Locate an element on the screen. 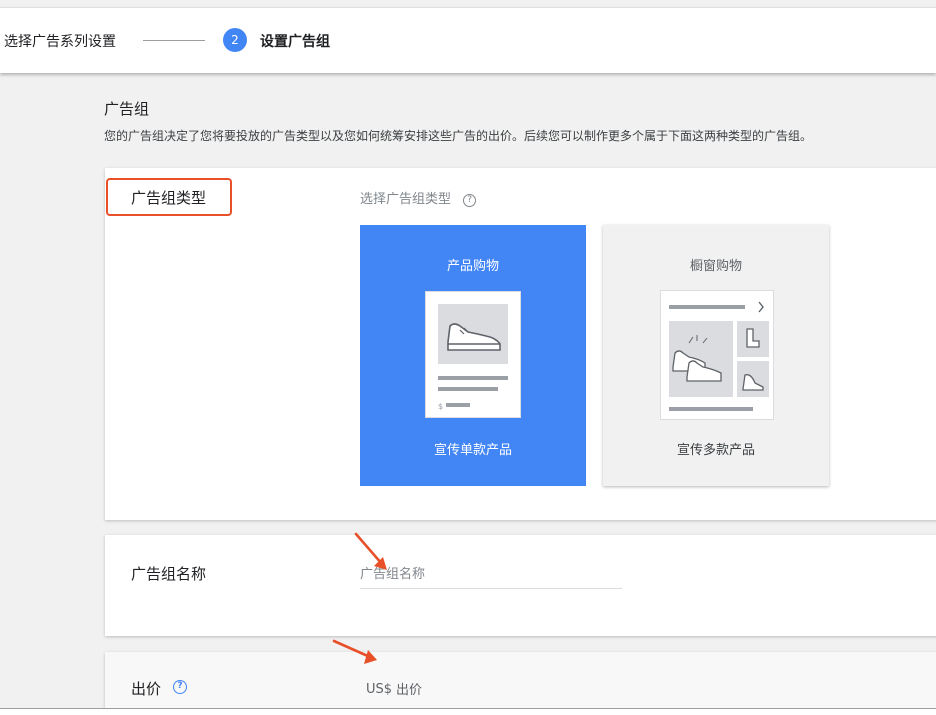 Image resolution: width=936 pixels, height=715 pixels. showcase-illustration-icon is located at coordinates (717, 355).